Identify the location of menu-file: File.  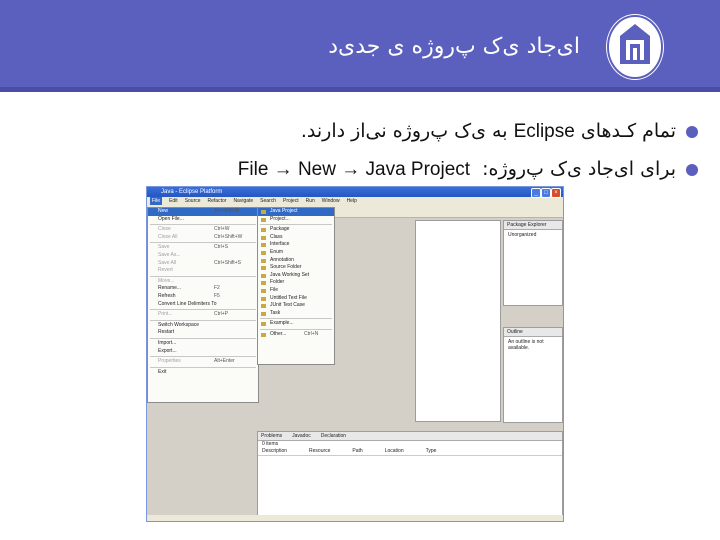
(156, 201).